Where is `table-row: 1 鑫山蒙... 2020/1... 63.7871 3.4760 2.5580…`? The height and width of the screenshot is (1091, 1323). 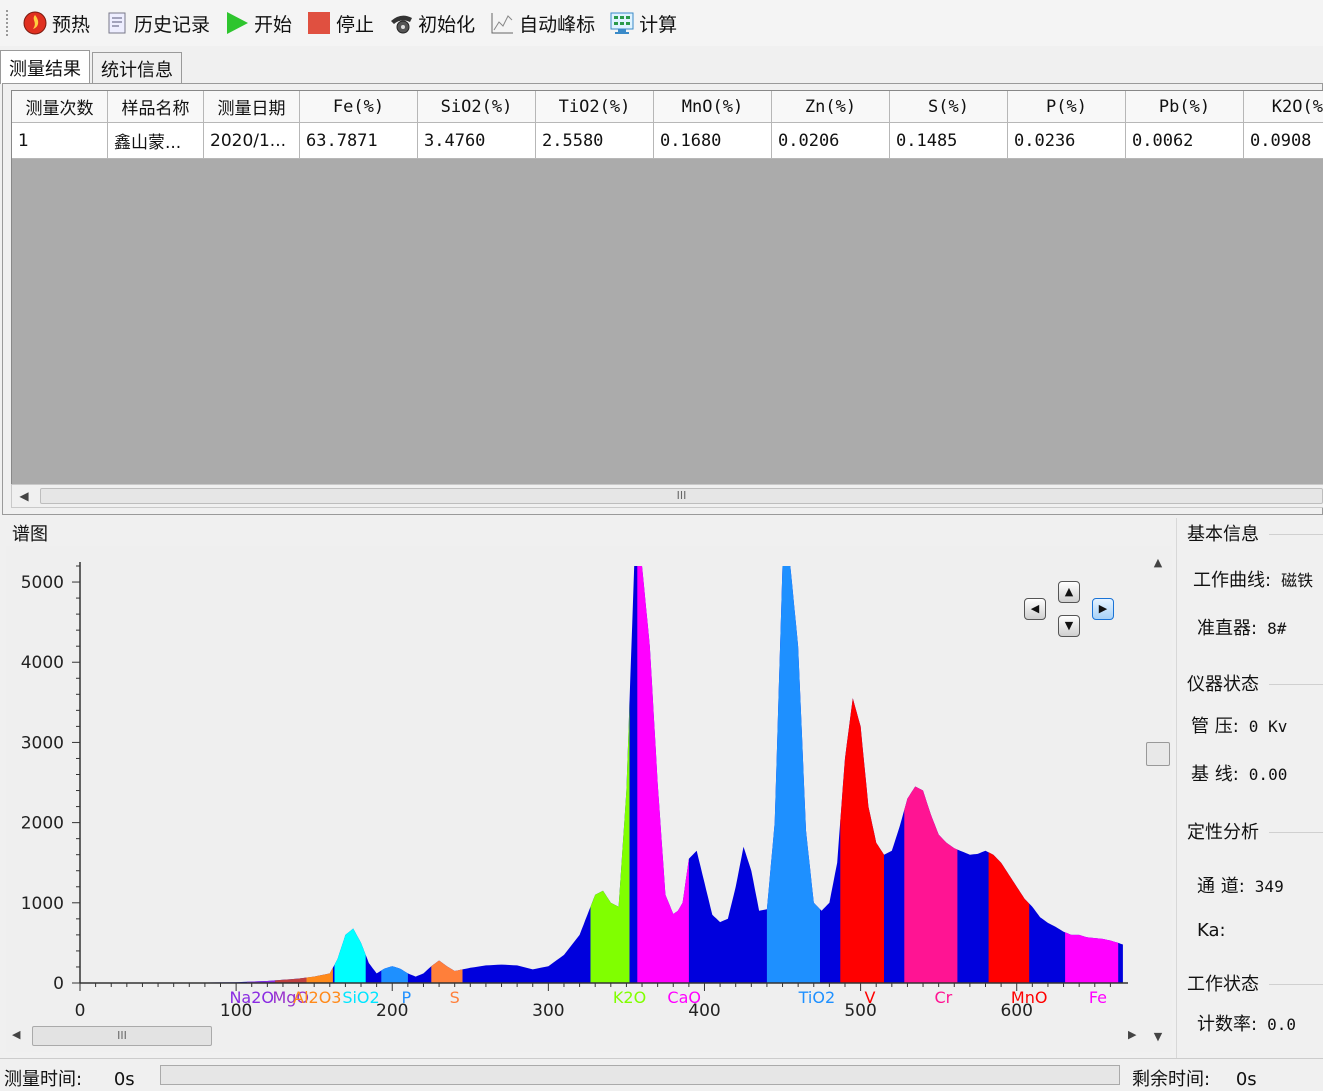 table-row: 1 鑫山蒙... 2020/1... 63.7871 3.4760 2.5580… is located at coordinates (667, 141).